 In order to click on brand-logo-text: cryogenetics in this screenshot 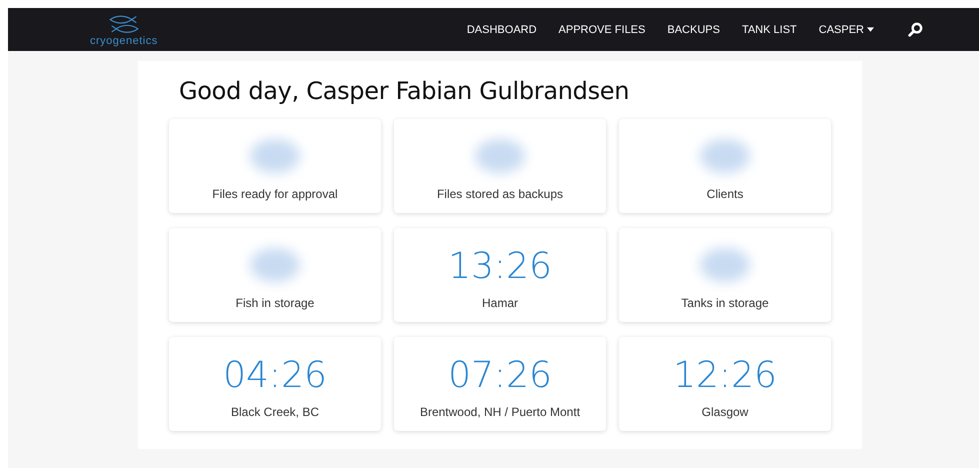, I will do `click(124, 40)`.